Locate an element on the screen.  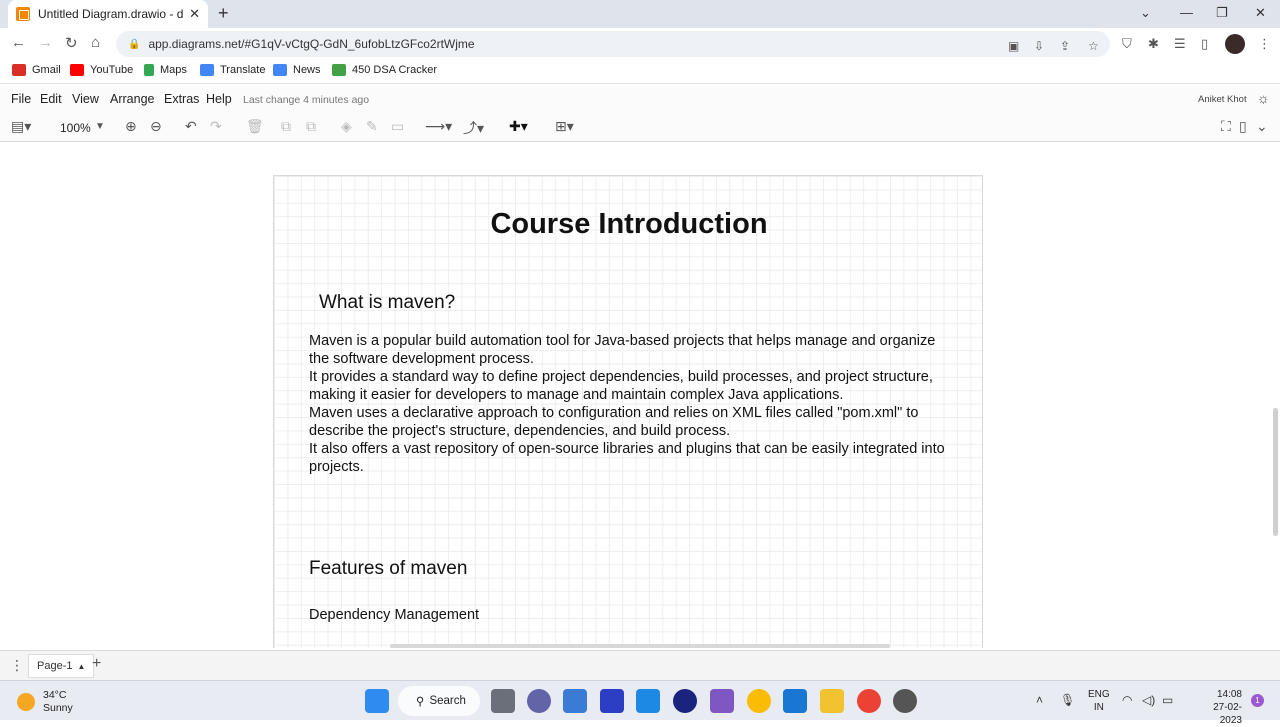
microphone-icon: 🎙 is located at coordinates (1067, 700).